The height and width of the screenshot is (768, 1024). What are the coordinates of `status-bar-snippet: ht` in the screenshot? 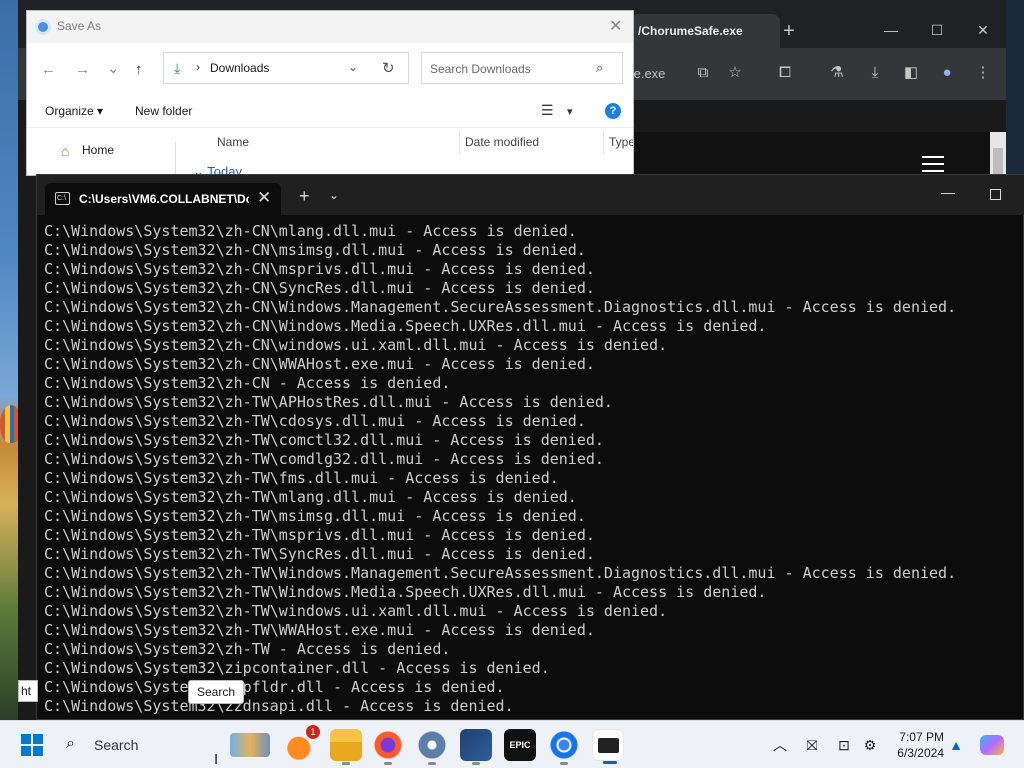 It's located at (28, 691).